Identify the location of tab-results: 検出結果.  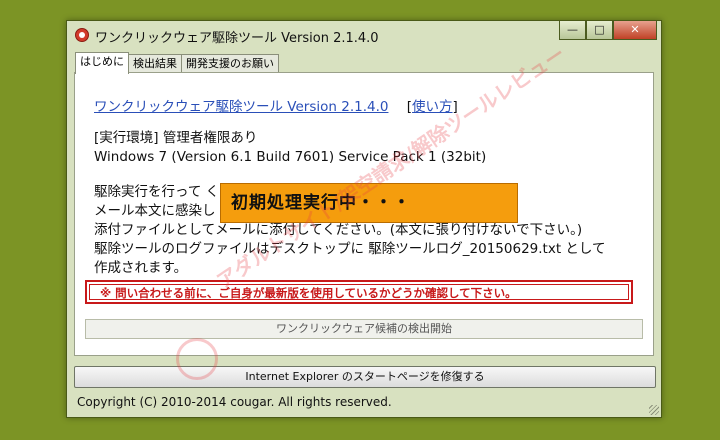
(155, 64).